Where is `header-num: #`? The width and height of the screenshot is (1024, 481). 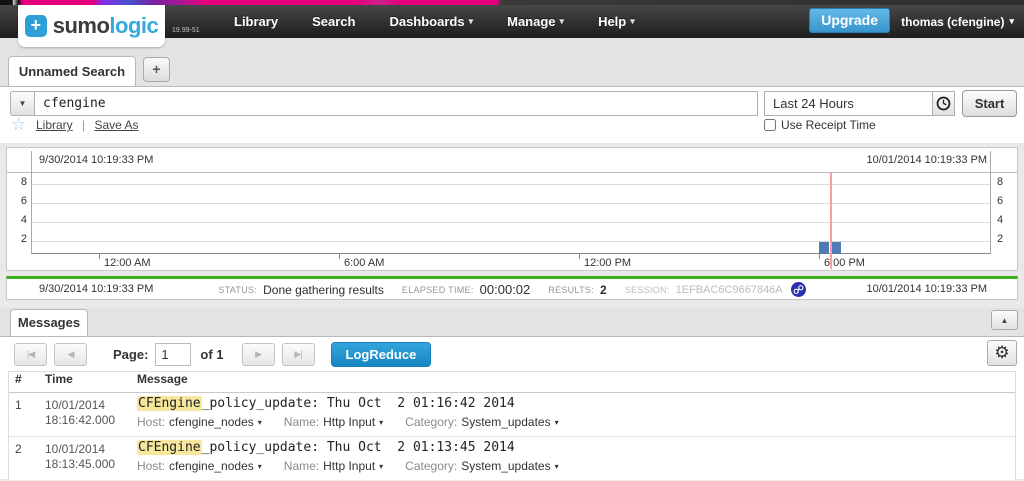
header-num: # is located at coordinates (18, 379).